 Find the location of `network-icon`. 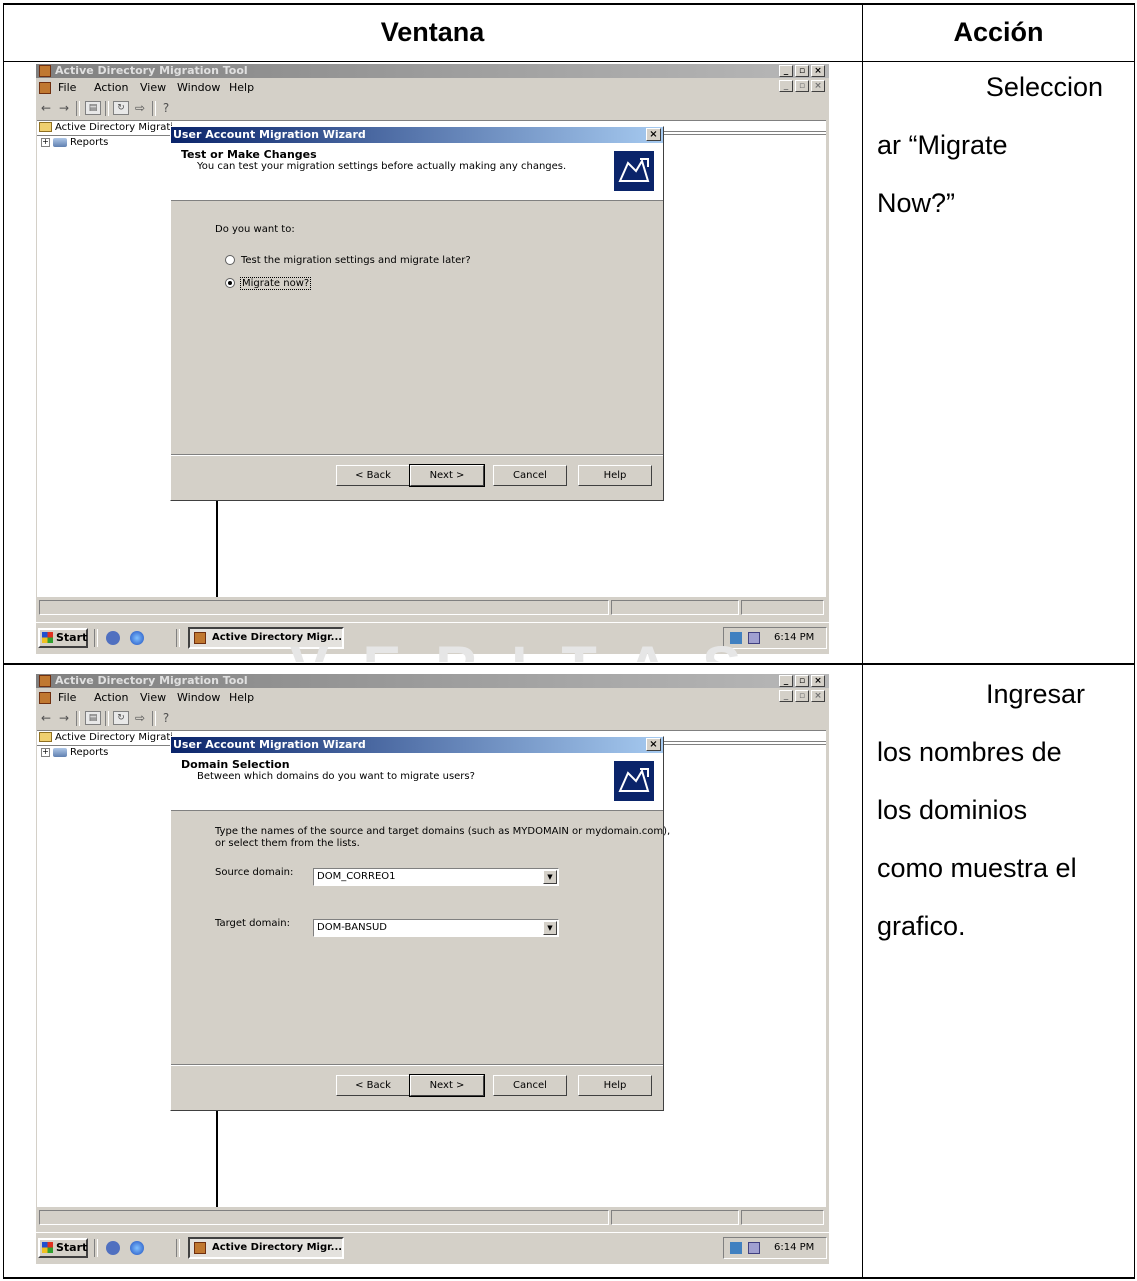

network-icon is located at coordinates (736, 1248).